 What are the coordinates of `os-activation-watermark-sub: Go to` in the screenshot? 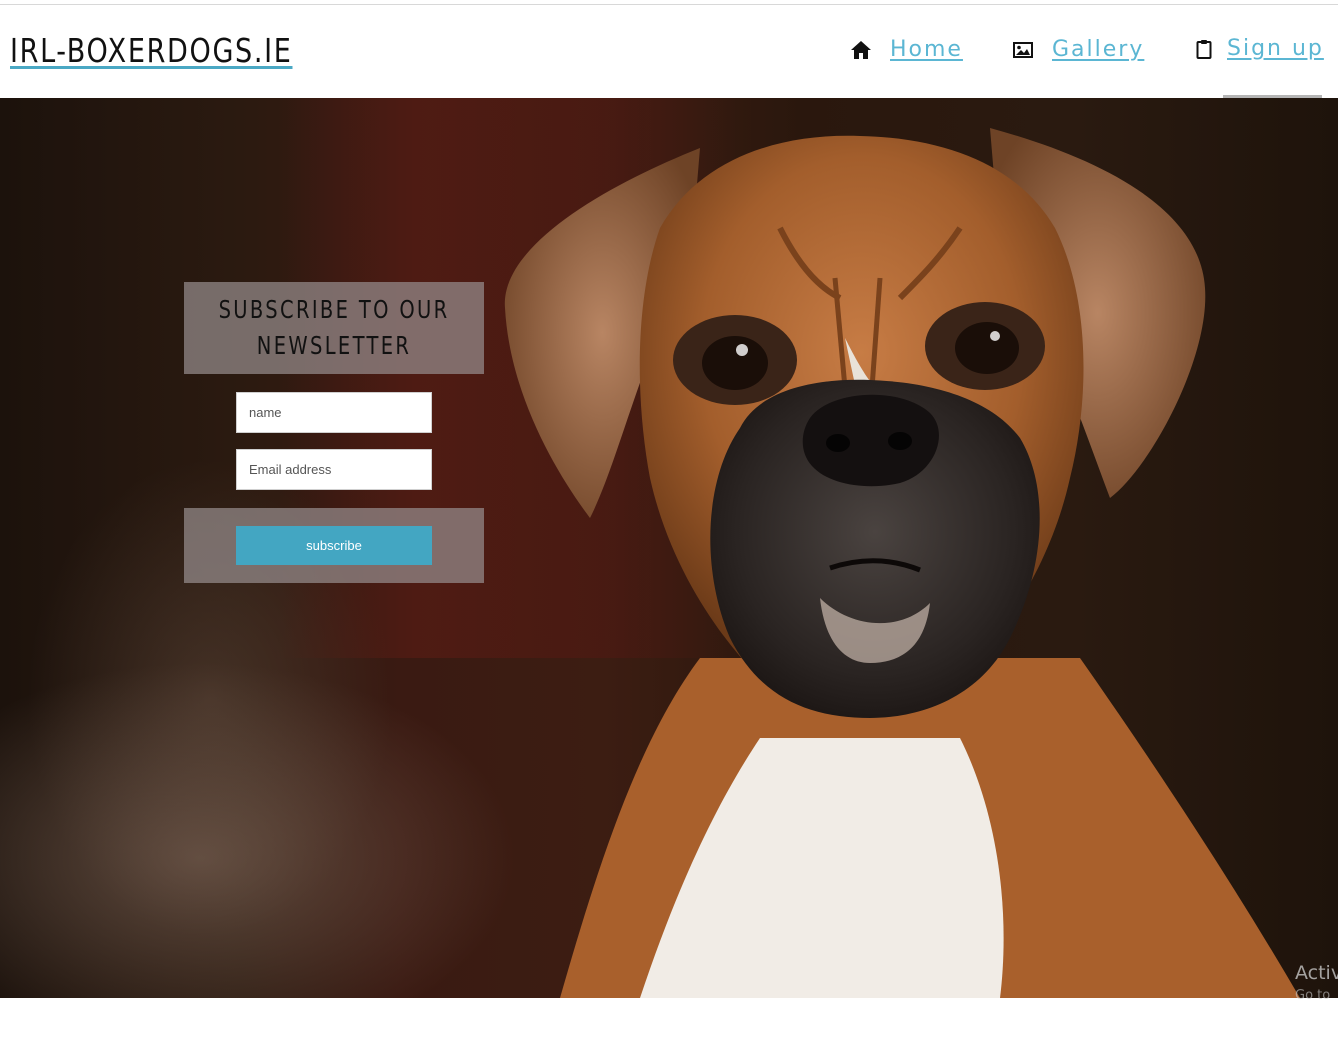 It's located at (1313, 995).